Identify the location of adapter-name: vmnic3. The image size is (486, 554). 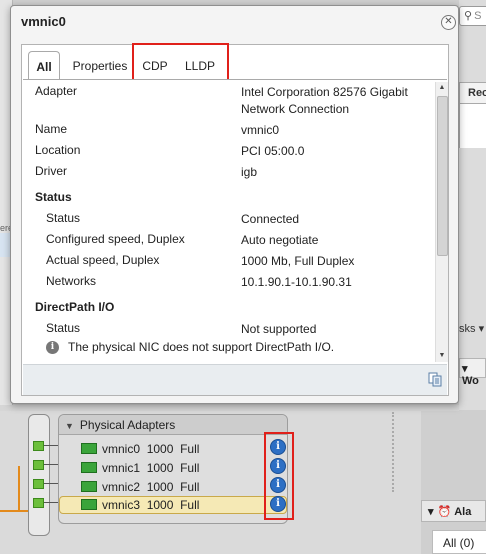
(121, 505).